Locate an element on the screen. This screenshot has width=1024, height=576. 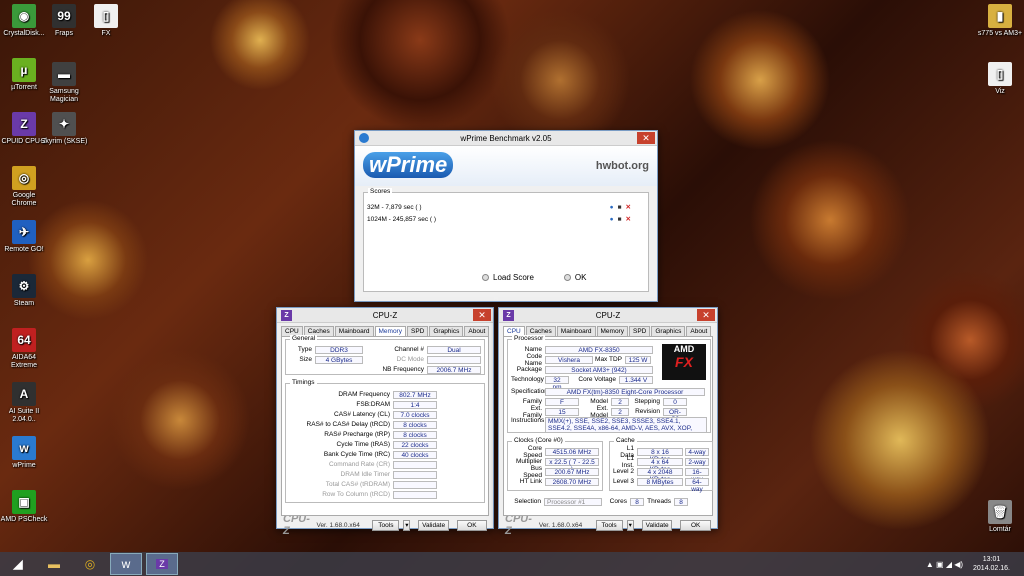
stepping-label: Stepping is located at coordinates (647, 401).